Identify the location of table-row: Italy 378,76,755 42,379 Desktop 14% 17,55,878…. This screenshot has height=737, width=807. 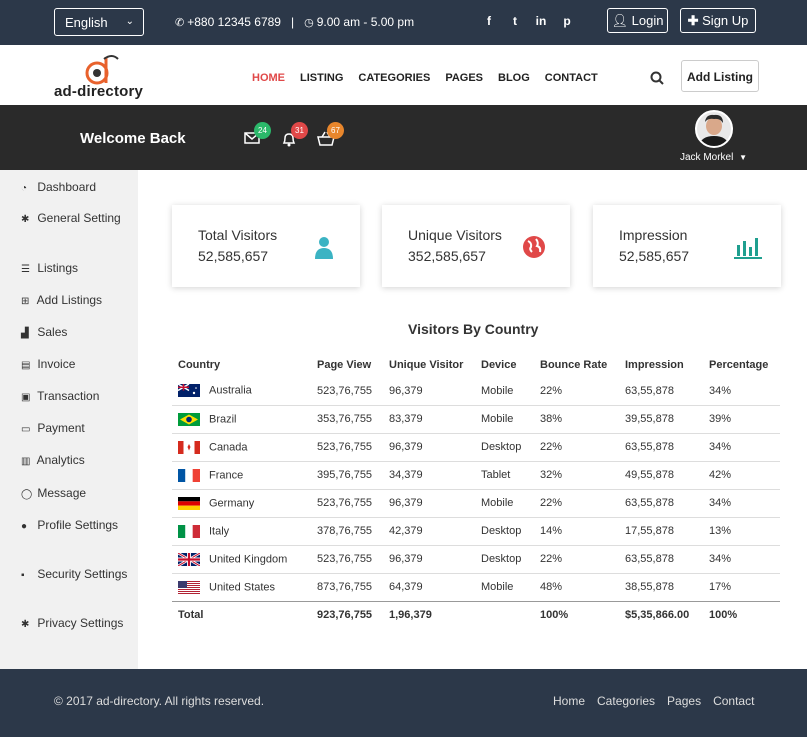
(476, 530).